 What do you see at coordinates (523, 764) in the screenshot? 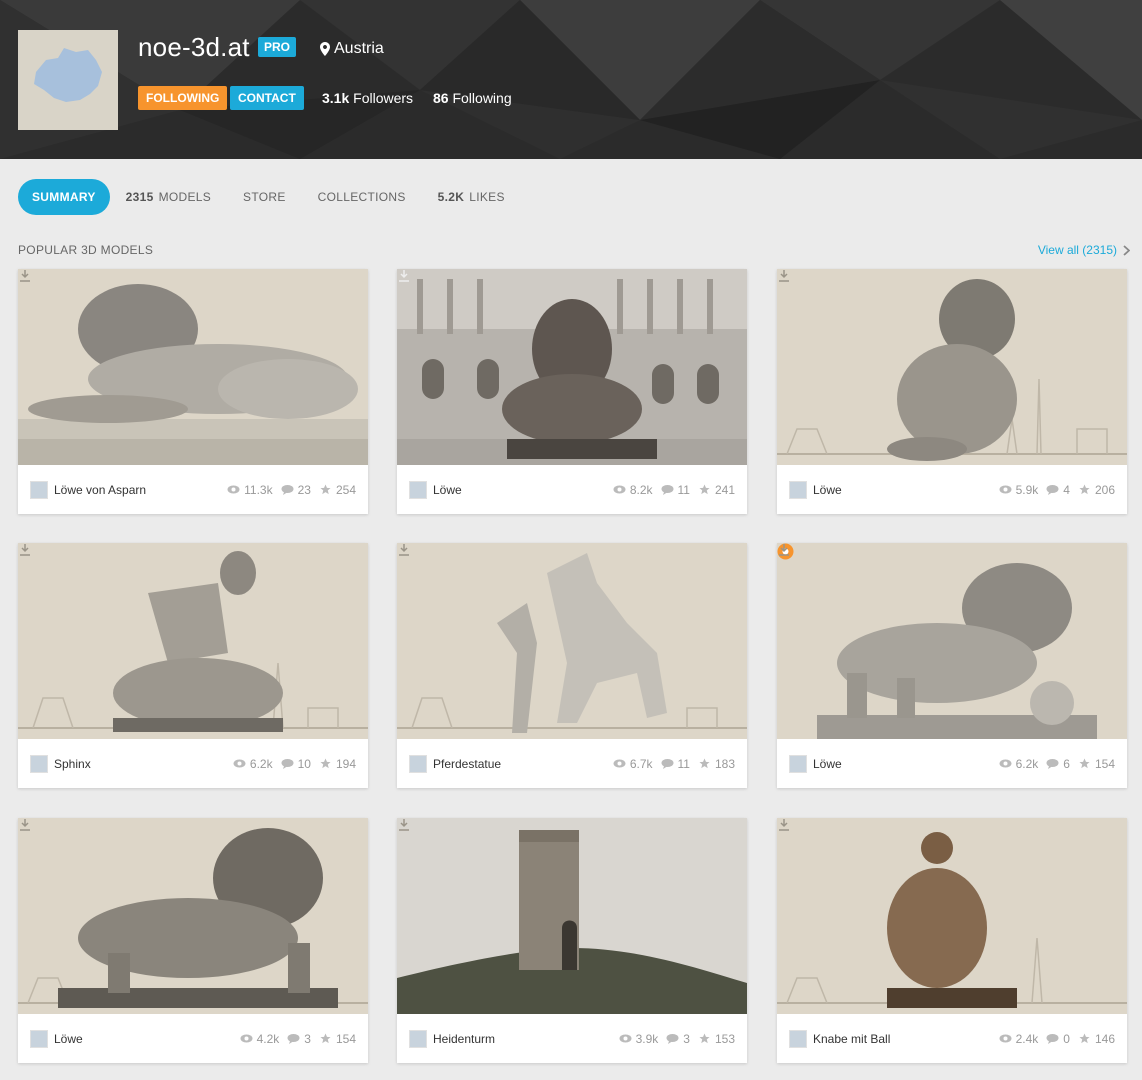
I see `model-name: Pferdestatue` at bounding box center [523, 764].